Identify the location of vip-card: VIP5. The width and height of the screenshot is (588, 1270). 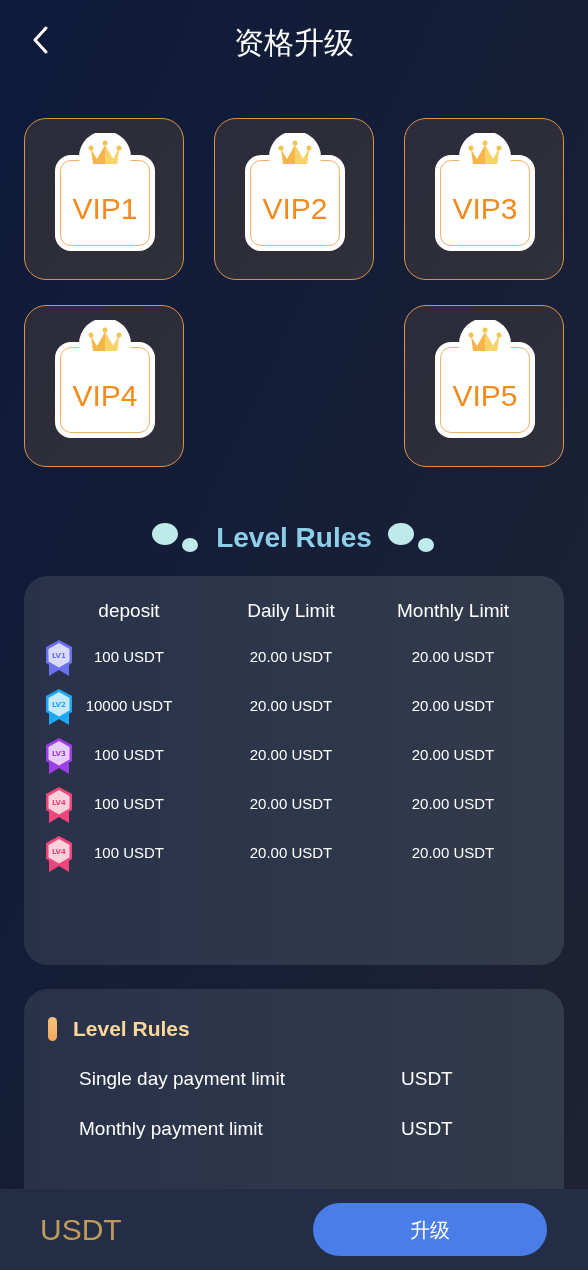
(484, 386).